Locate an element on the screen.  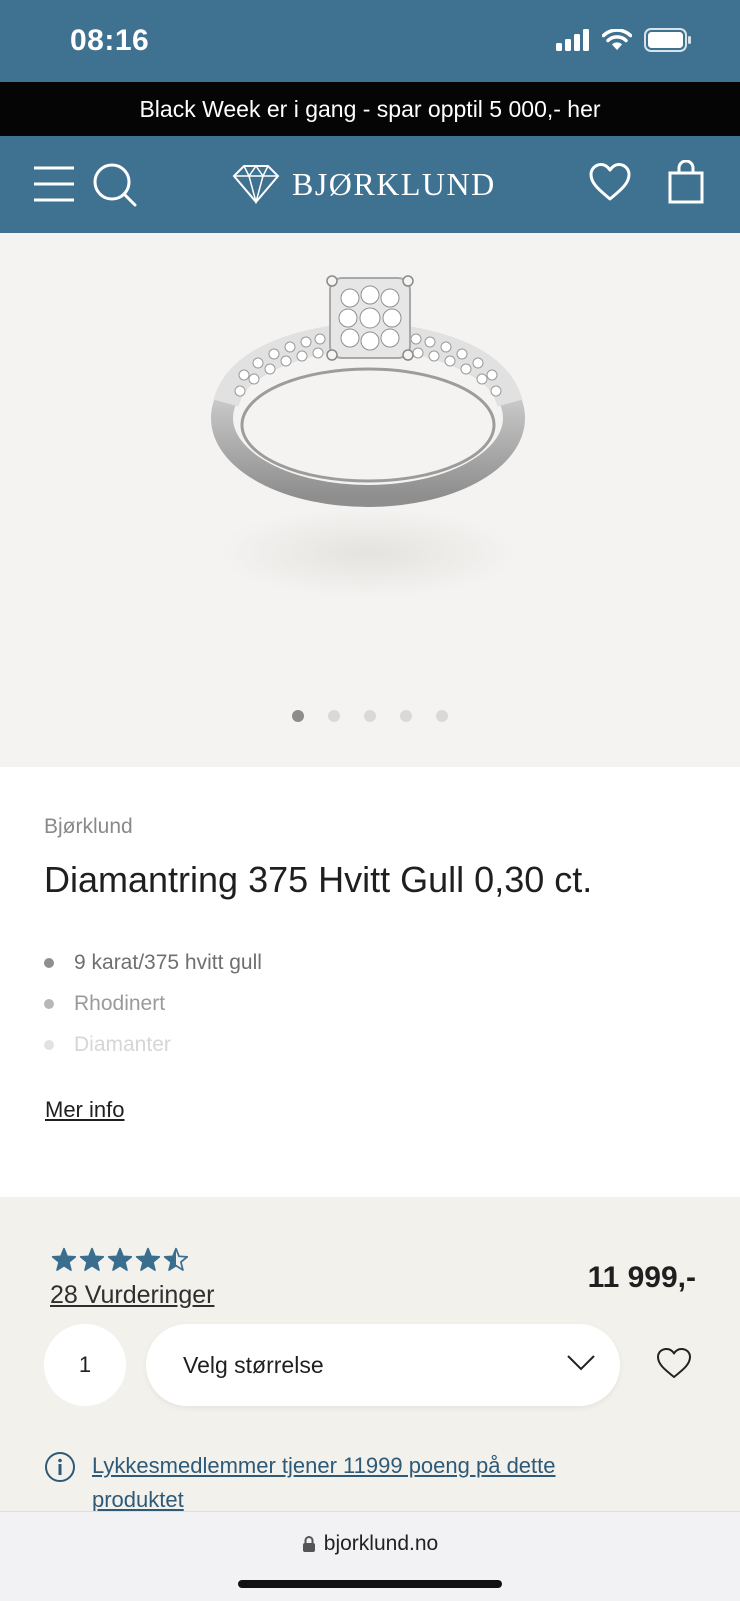
info-icon is located at coordinates (60, 1467).